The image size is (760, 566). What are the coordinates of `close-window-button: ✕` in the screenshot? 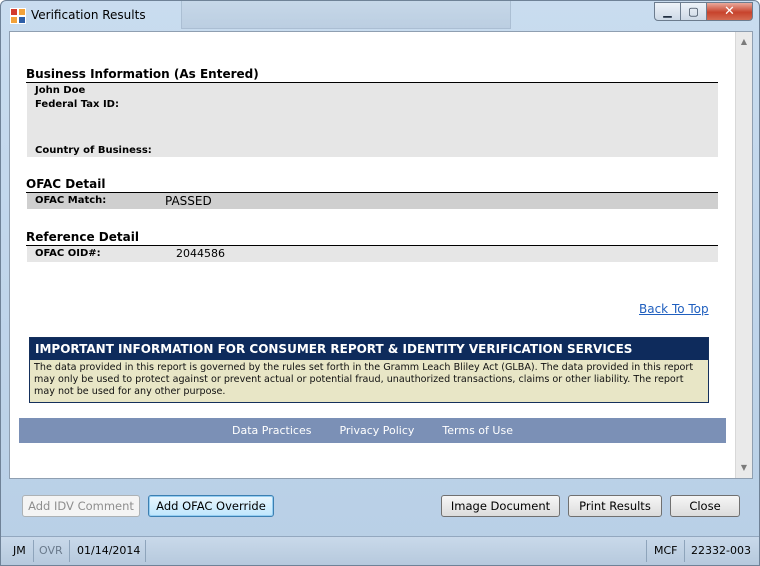 It's located at (730, 11).